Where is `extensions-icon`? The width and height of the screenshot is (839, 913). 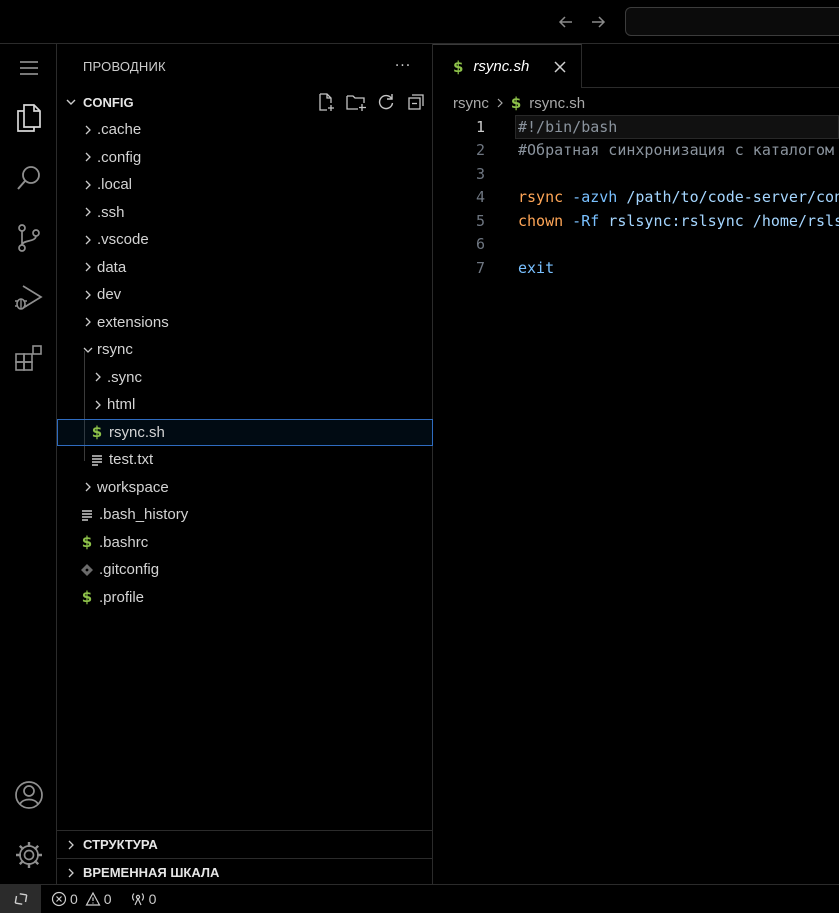 extensions-icon is located at coordinates (28, 358).